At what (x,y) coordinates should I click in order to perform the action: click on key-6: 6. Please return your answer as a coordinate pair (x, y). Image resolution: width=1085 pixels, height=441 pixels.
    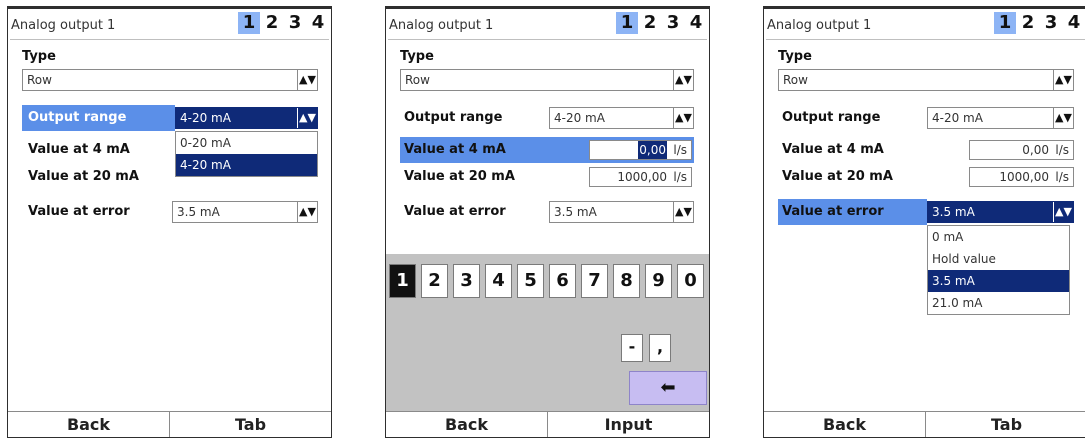
    Looking at the image, I should click on (562, 281).